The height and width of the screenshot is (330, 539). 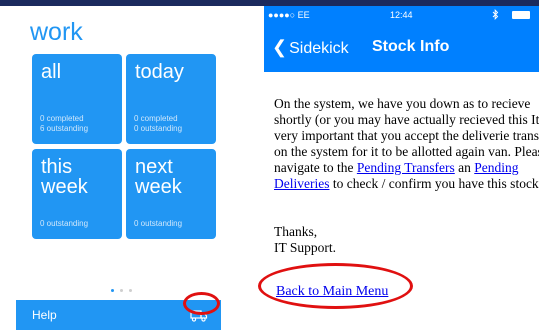 I want to click on tile-outstanding: 6 outstanding, so click(x=64, y=128).